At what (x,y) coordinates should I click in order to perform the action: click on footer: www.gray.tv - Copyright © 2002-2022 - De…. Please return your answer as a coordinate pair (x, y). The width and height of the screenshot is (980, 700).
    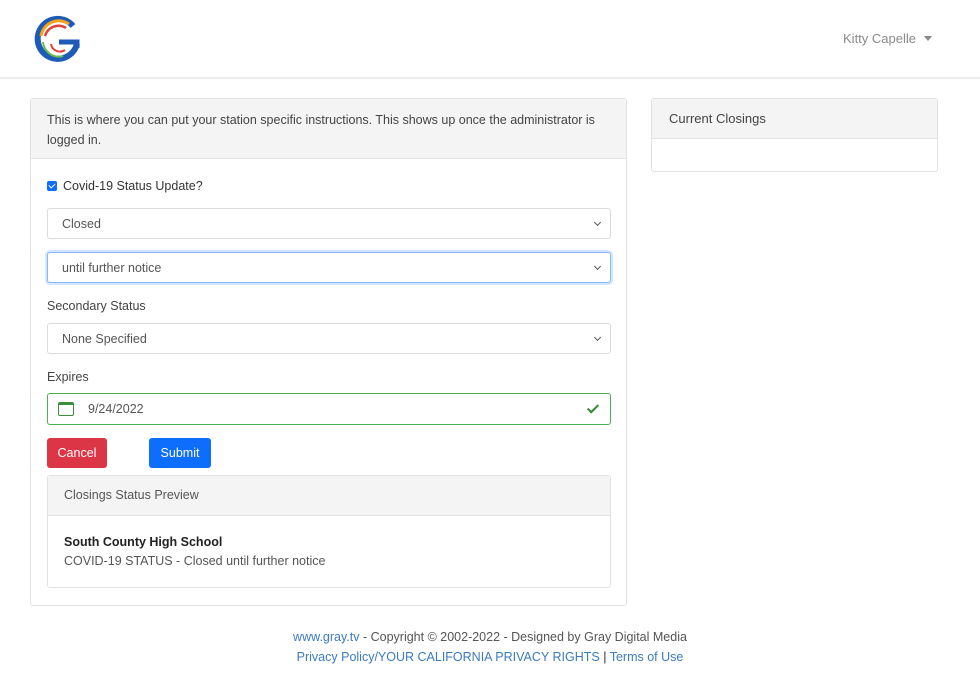
    Looking at the image, I should click on (490, 647).